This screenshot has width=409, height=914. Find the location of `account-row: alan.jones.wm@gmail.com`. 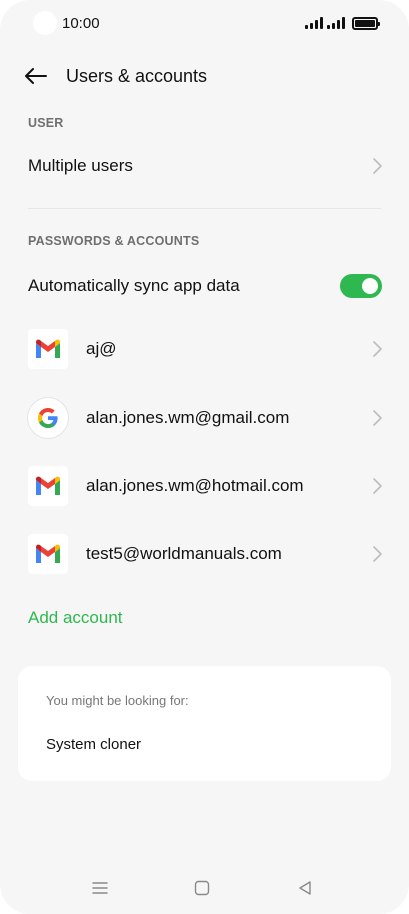

account-row: alan.jones.wm@gmail.com is located at coordinates (204, 418).